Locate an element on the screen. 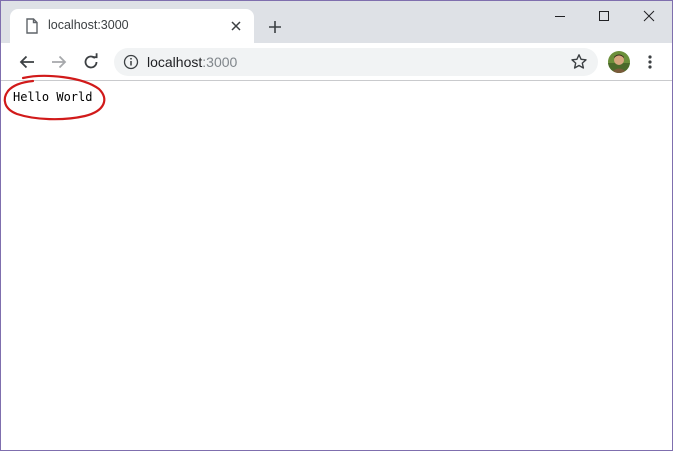 The width and height of the screenshot is (673, 451). forward-arrow-icon is located at coordinates (59, 62).